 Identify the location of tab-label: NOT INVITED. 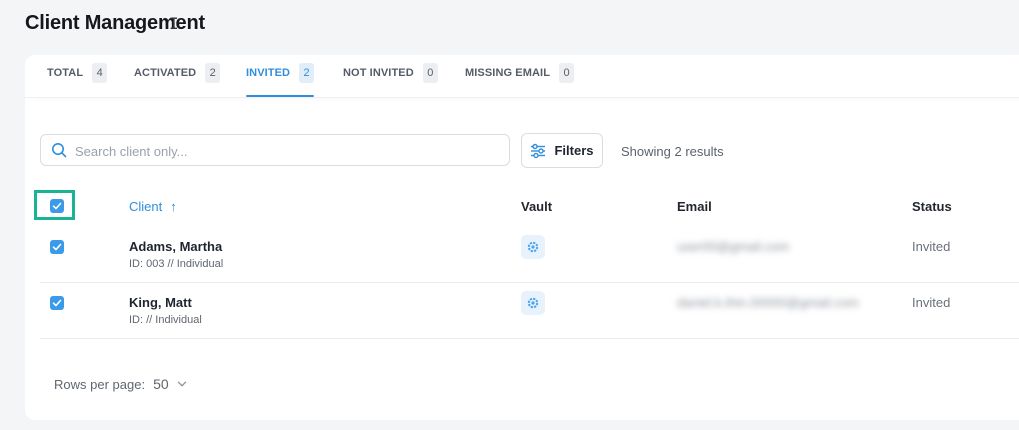
(378, 73).